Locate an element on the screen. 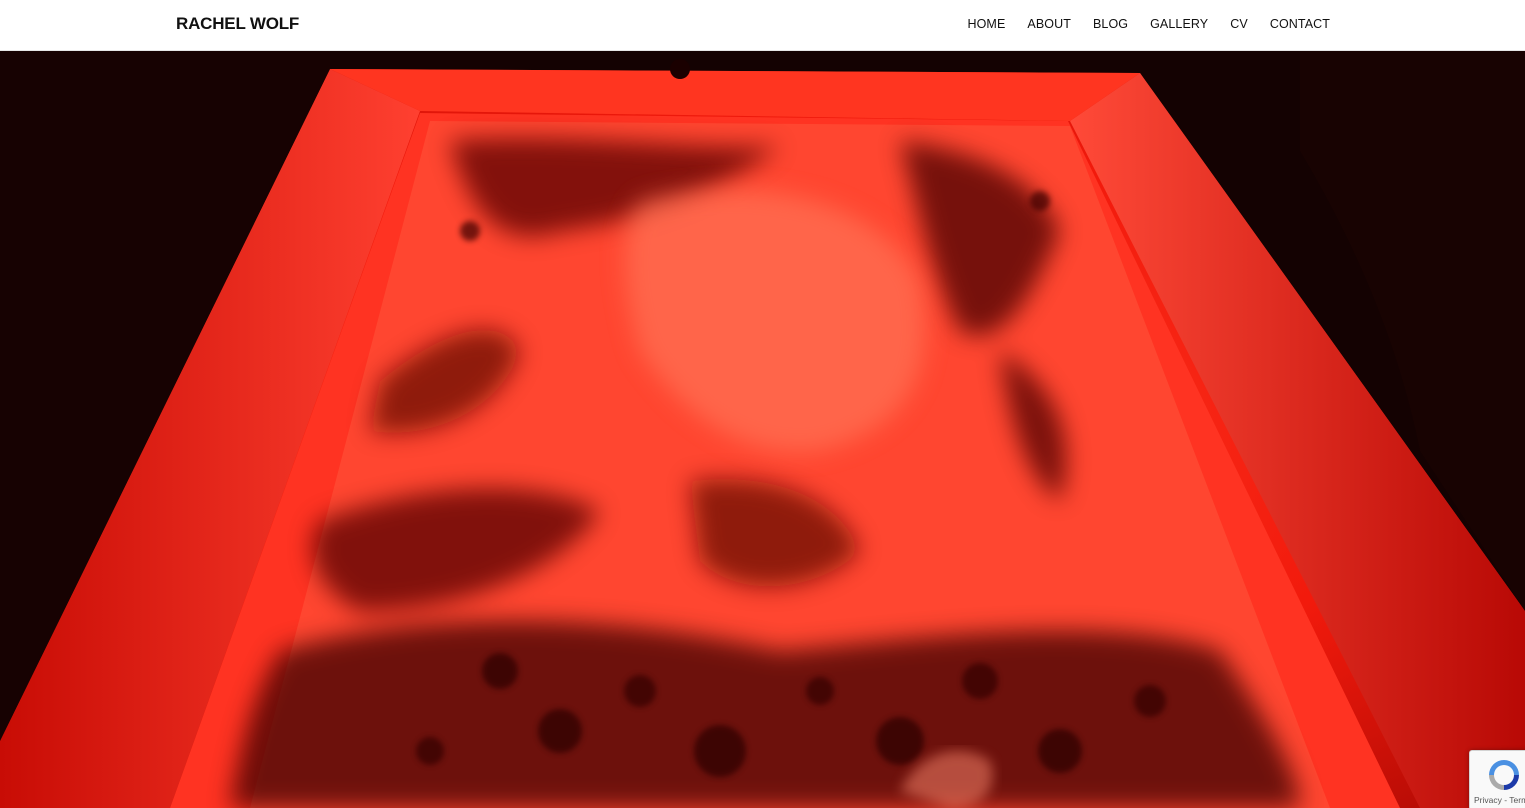  recaptcha-links: Privacy - Terms is located at coordinates (1499, 800).